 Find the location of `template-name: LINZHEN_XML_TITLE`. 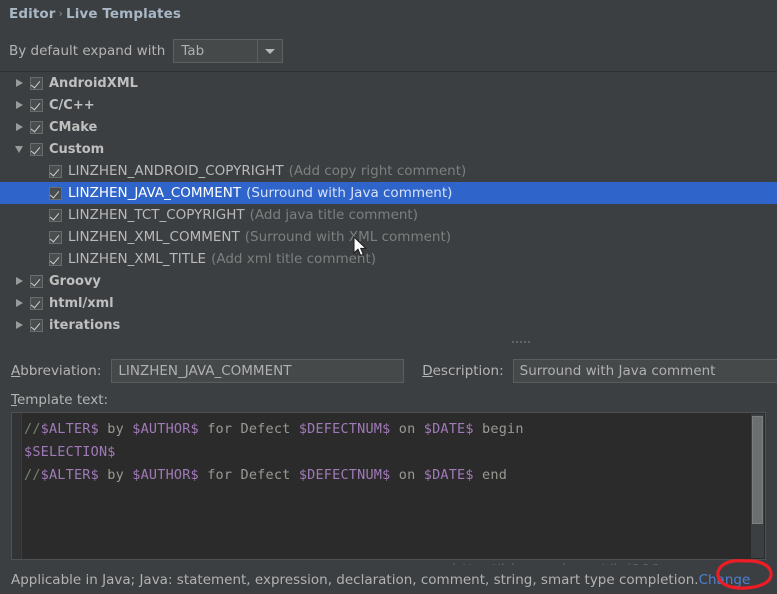

template-name: LINZHEN_XML_TITLE is located at coordinates (137, 259).